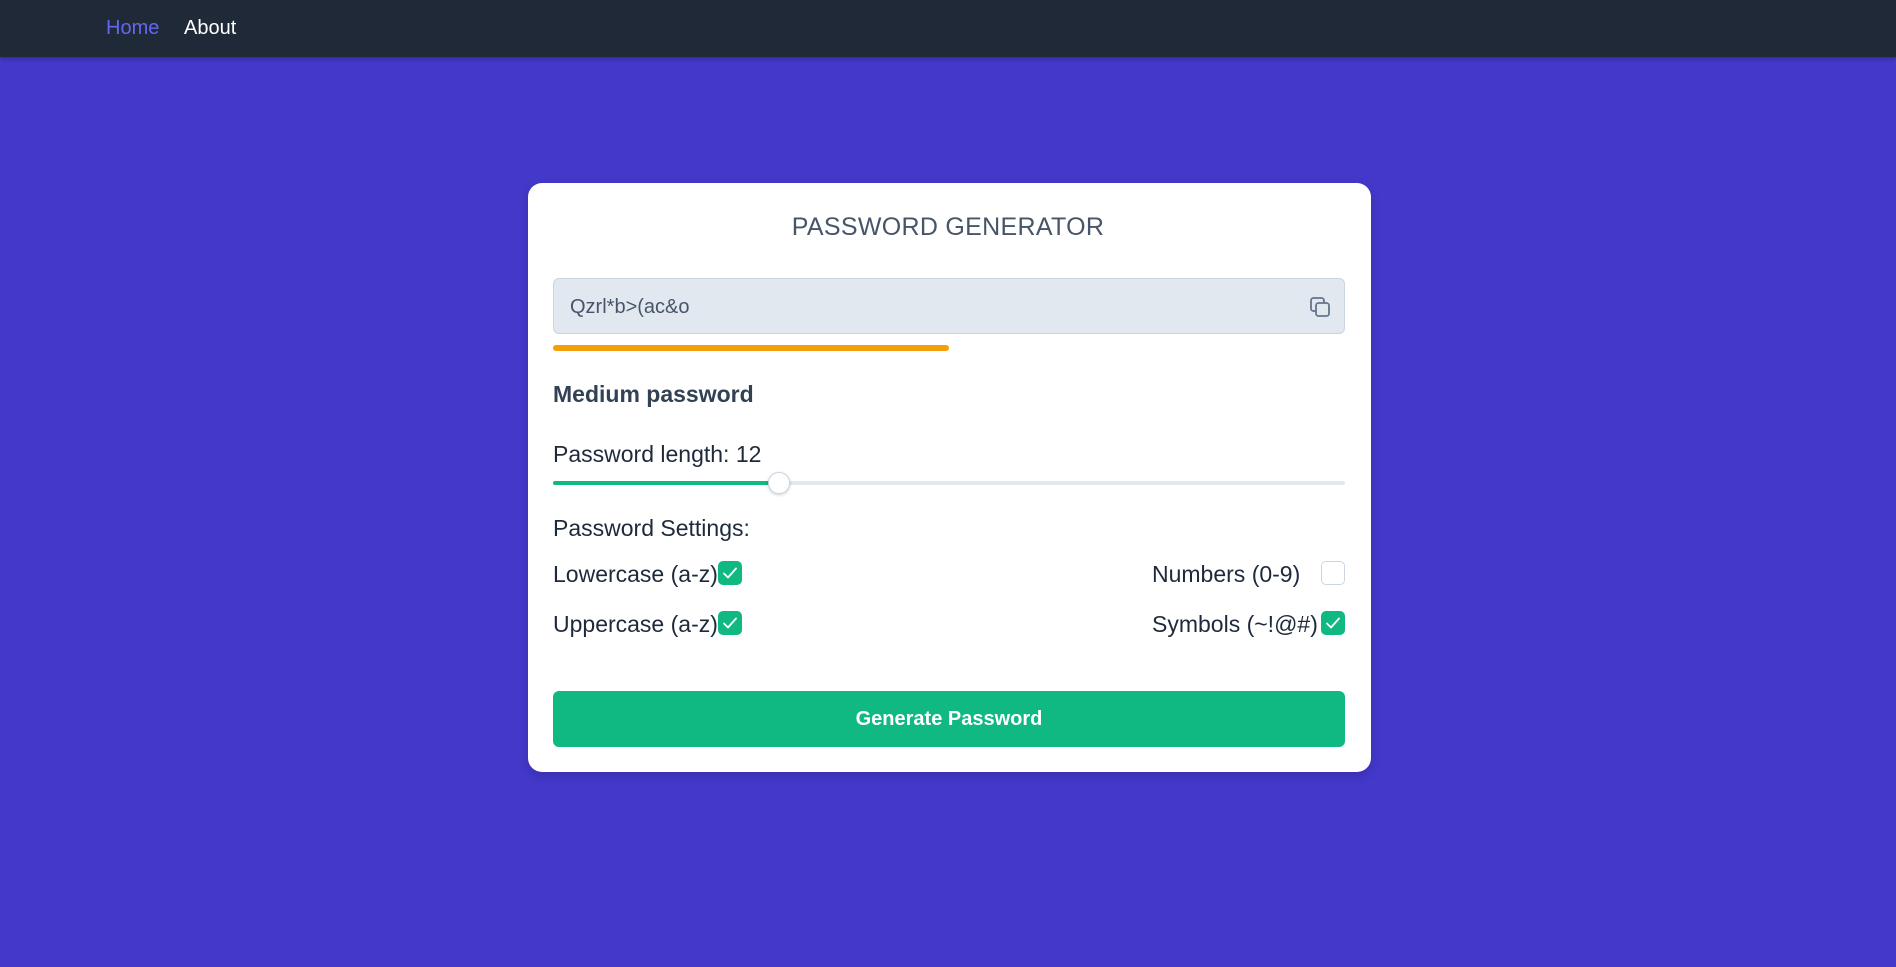 This screenshot has width=1896, height=967. I want to click on password-length-label: Password length: 12, so click(657, 454).